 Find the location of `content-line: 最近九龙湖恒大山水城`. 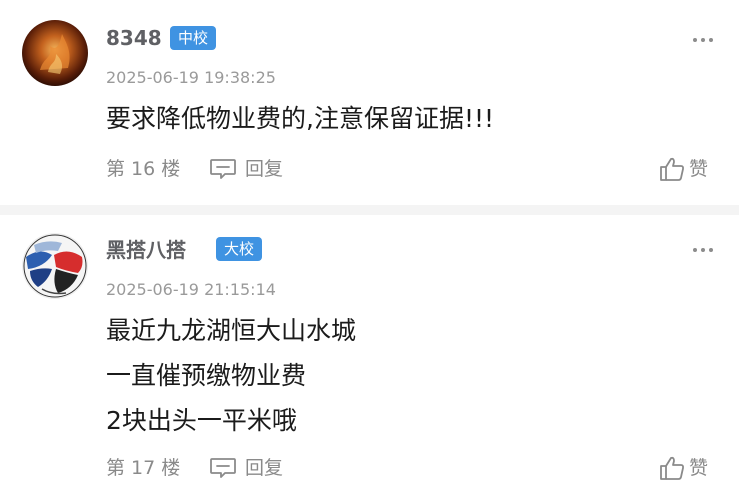

content-line: 最近九龙湖恒大山水城 is located at coordinates (231, 330).